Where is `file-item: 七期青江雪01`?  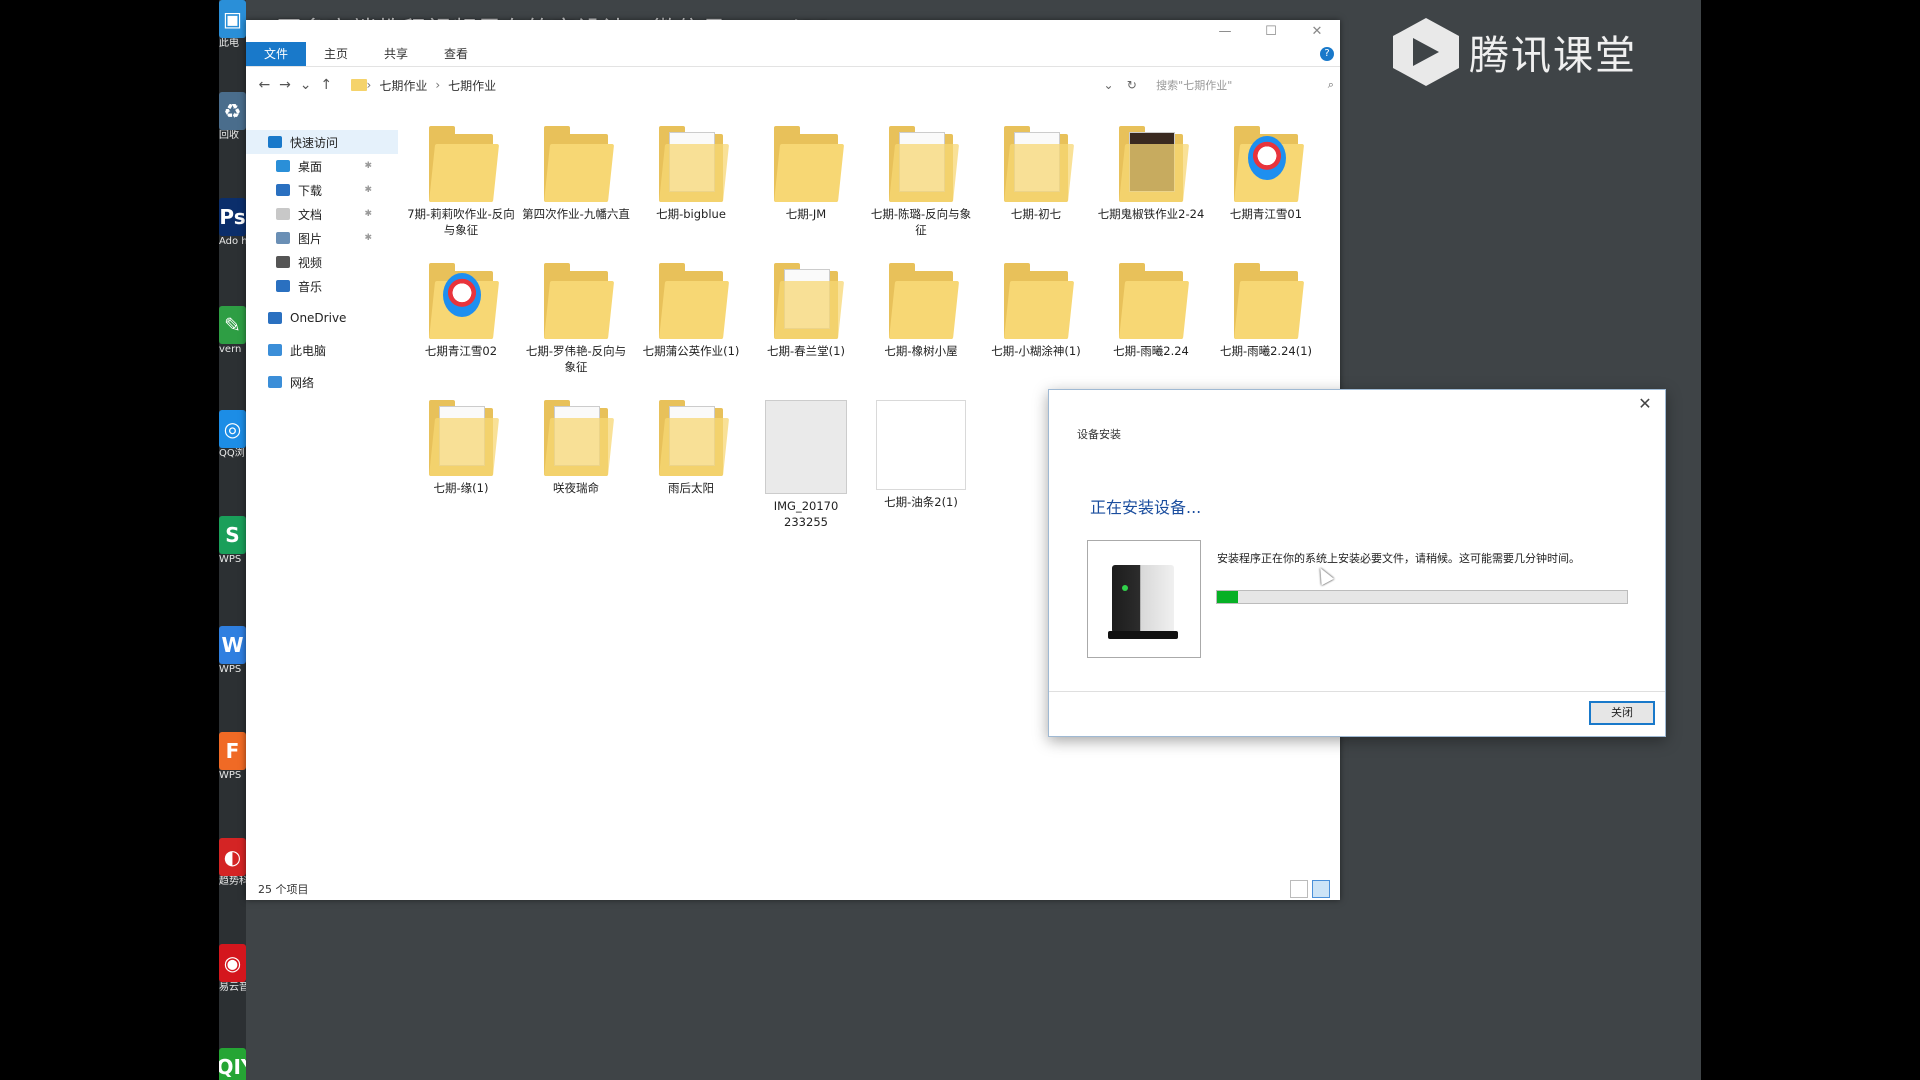
file-item: 七期青江雪01 is located at coordinates (1266, 174).